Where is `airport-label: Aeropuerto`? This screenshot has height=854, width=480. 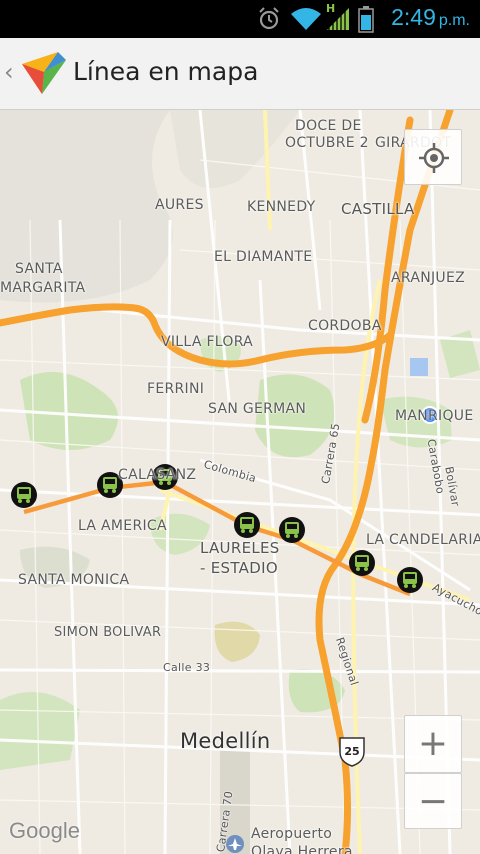
airport-label: Aeropuerto is located at coordinates (292, 834).